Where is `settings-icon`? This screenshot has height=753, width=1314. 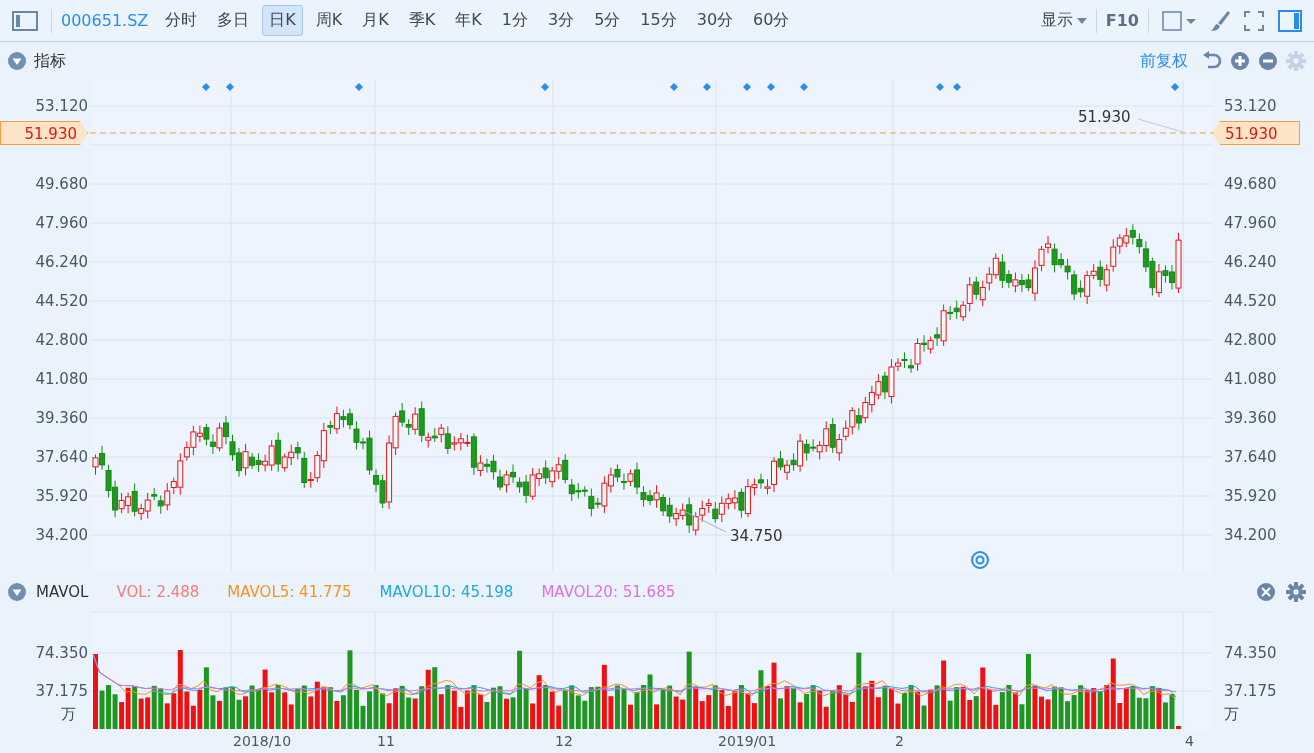 settings-icon is located at coordinates (1296, 592).